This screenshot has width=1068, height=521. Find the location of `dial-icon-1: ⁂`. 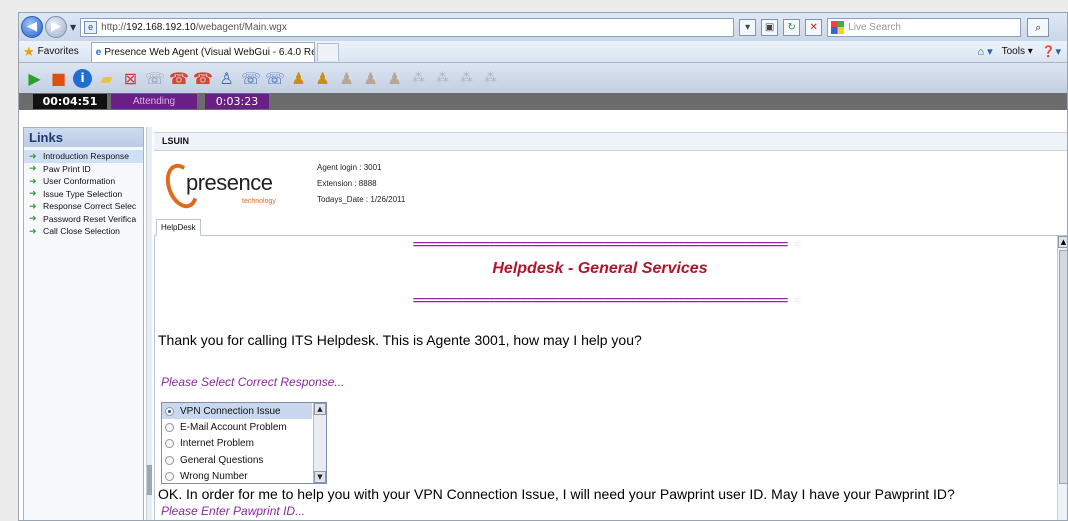

dial-icon-1: ⁂ is located at coordinates (418, 78).